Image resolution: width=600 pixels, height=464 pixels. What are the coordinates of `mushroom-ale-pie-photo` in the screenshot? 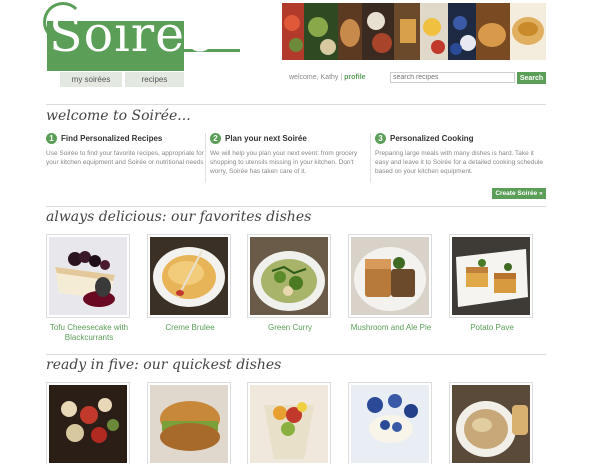 It's located at (390, 276).